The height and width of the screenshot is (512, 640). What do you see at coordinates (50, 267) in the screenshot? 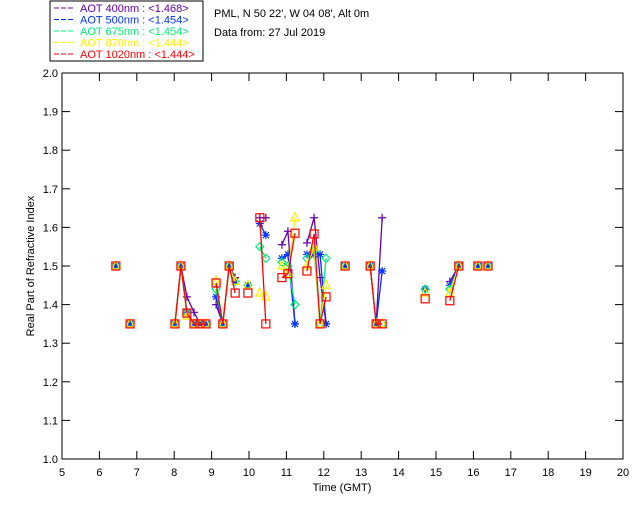
I see `y-tick-label: 1.5` at bounding box center [50, 267].